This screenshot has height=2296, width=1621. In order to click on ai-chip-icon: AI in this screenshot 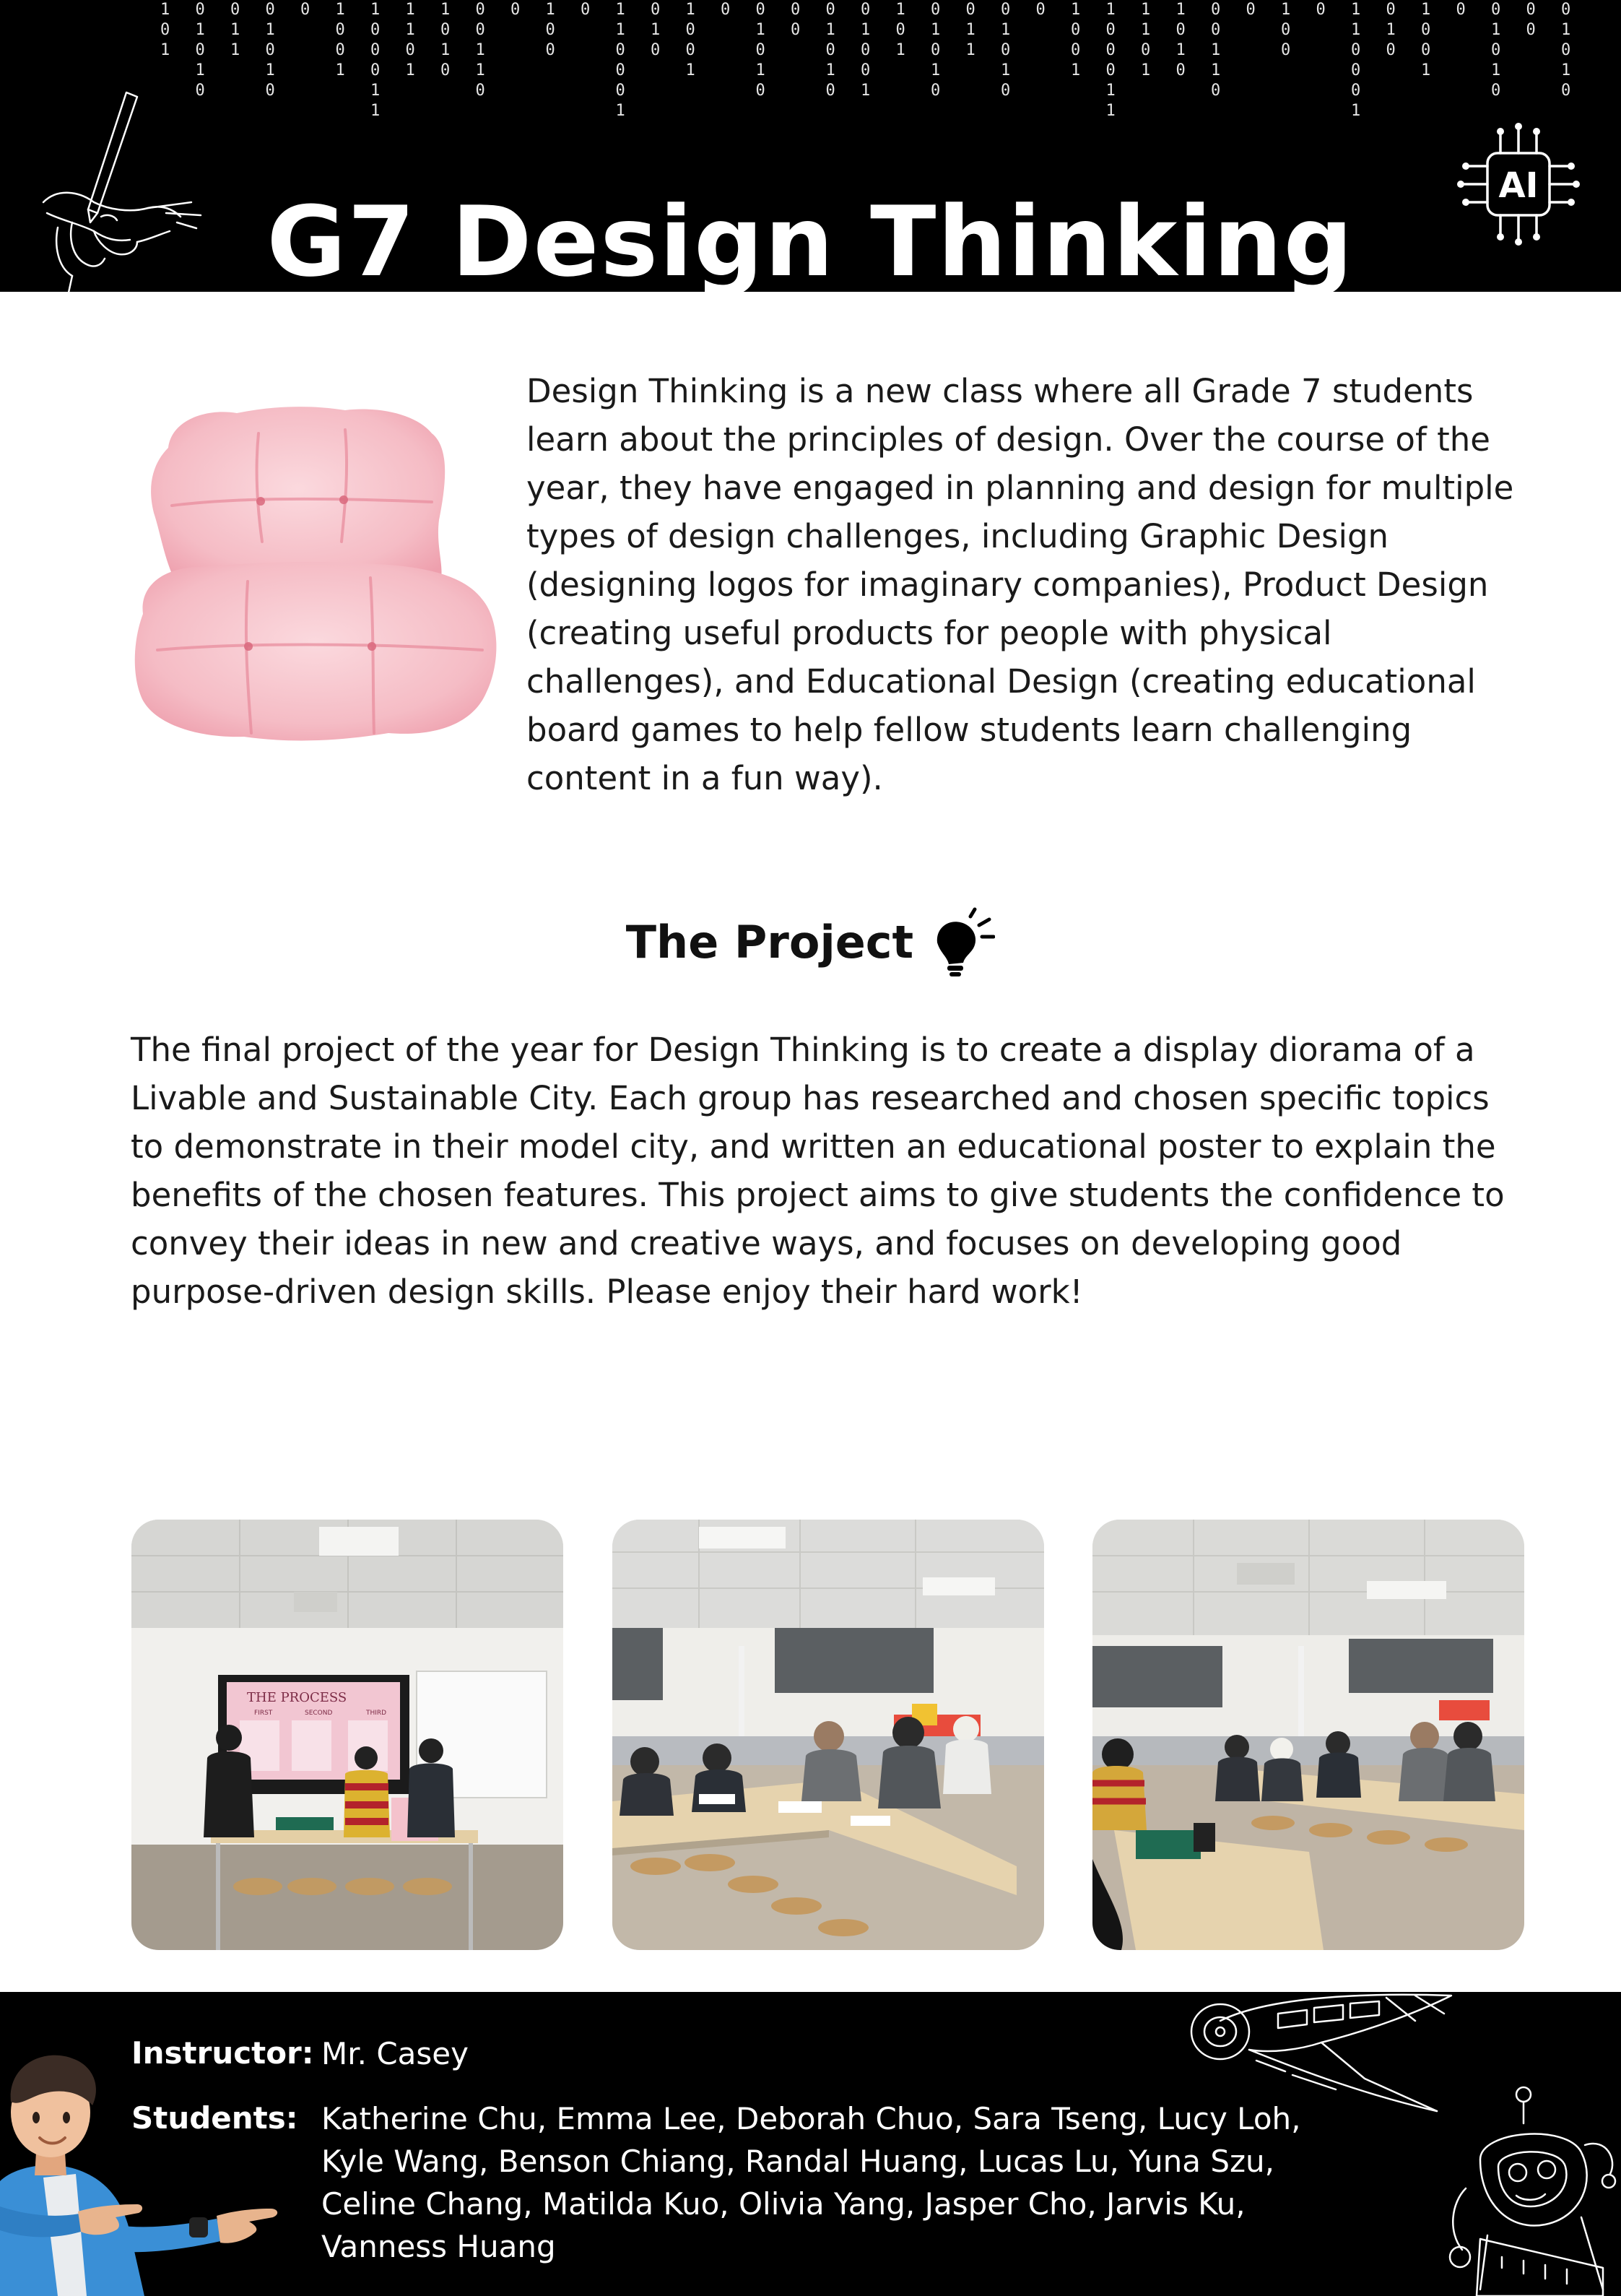, I will do `click(1518, 184)`.